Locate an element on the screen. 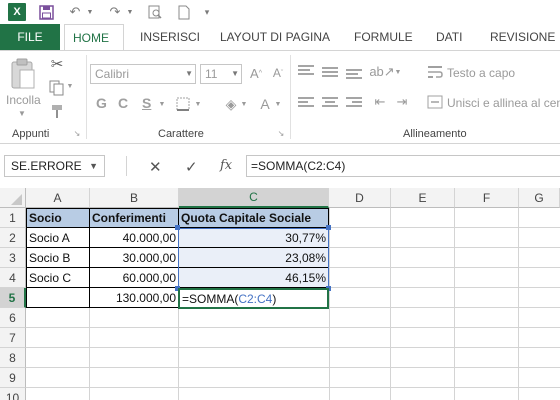 This screenshot has height=400, width=560. column-header-d: D is located at coordinates (360, 198).